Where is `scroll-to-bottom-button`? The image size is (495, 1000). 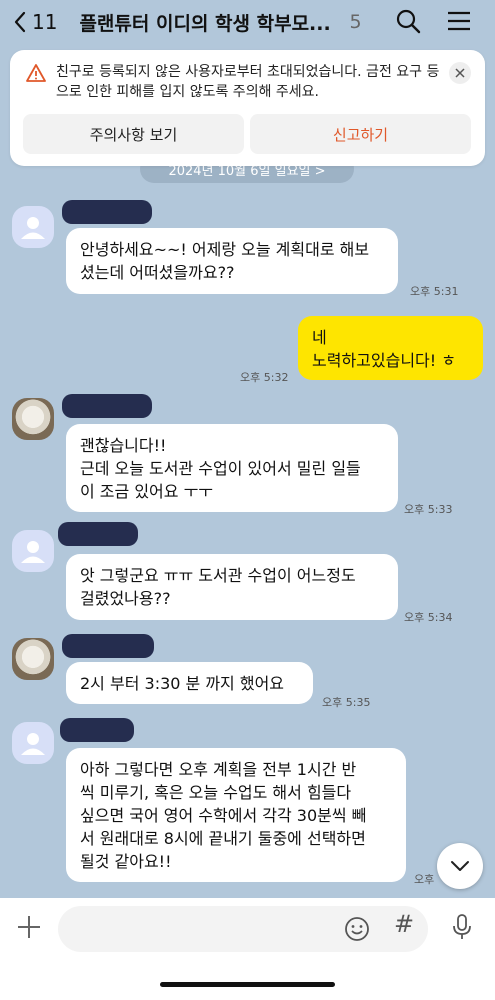 scroll-to-bottom-button is located at coordinates (460, 866).